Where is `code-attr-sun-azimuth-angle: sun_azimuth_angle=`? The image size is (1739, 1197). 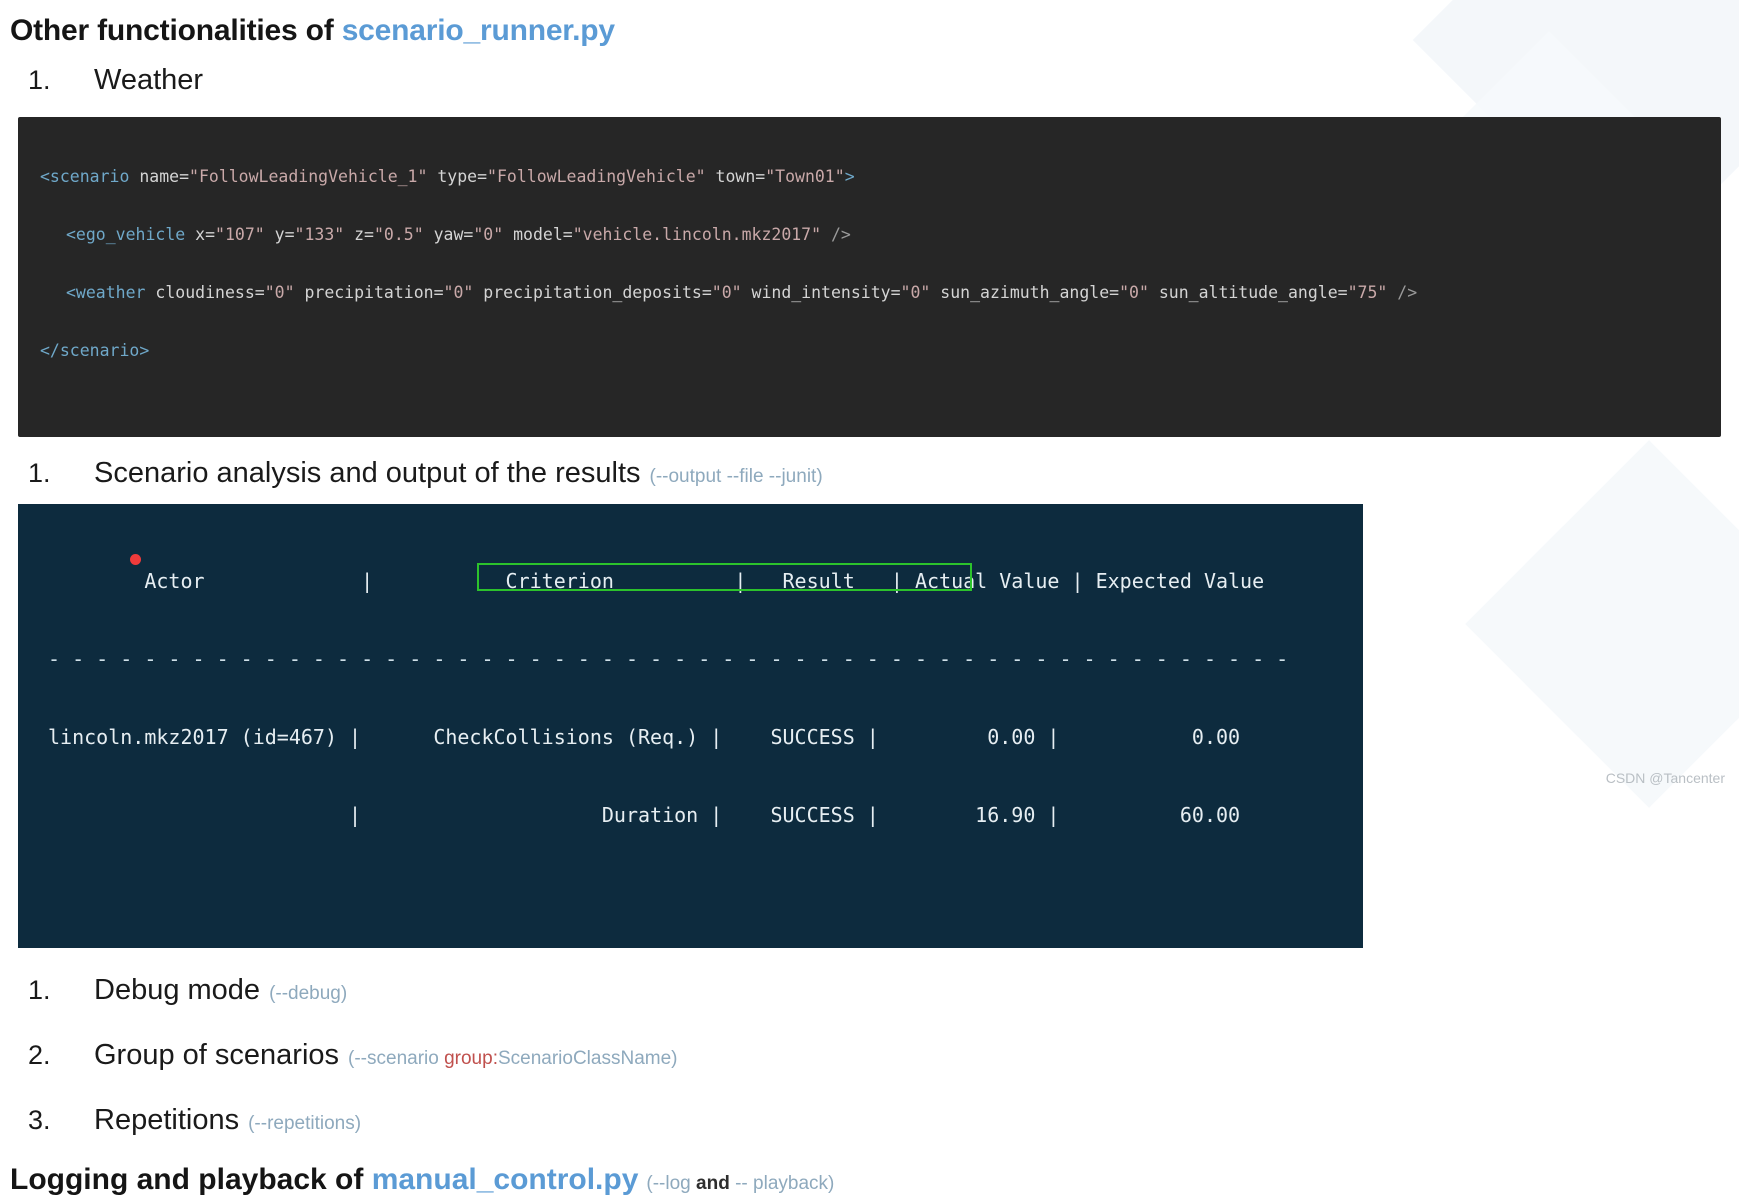 code-attr-sun-azimuth-angle: sun_azimuth_angle= is located at coordinates (1025, 292).